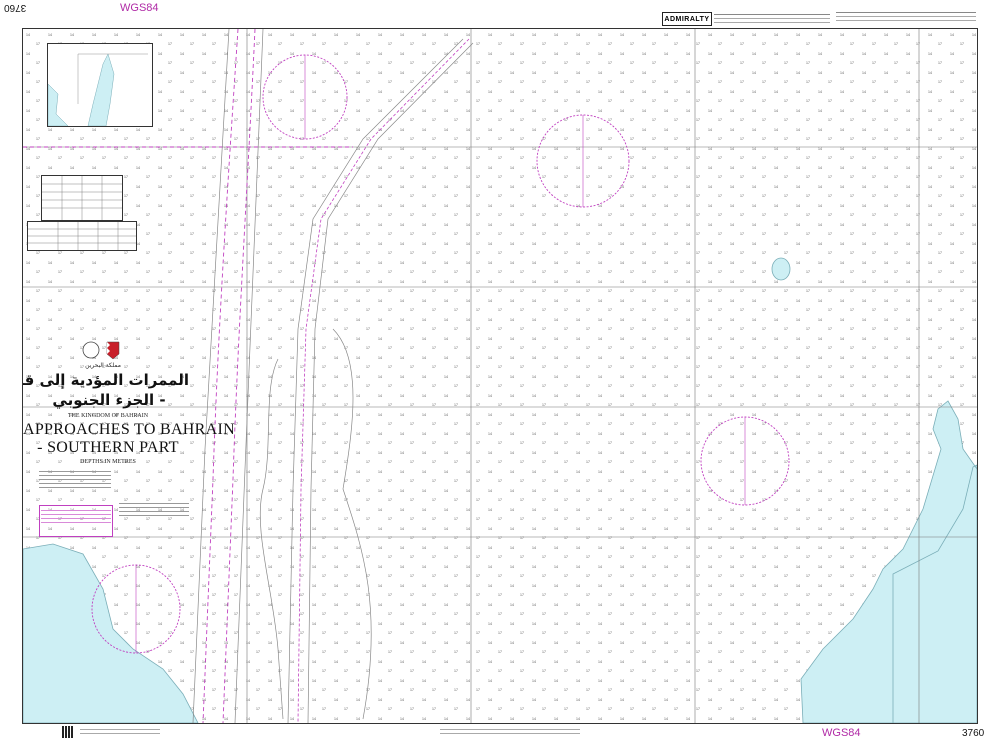 This screenshot has width=1000, height=744. What do you see at coordinates (106, 380) in the screenshot?
I see `arabic-title-line1: الممرات المؤدية إلى قناة البحرين` at bounding box center [106, 380].